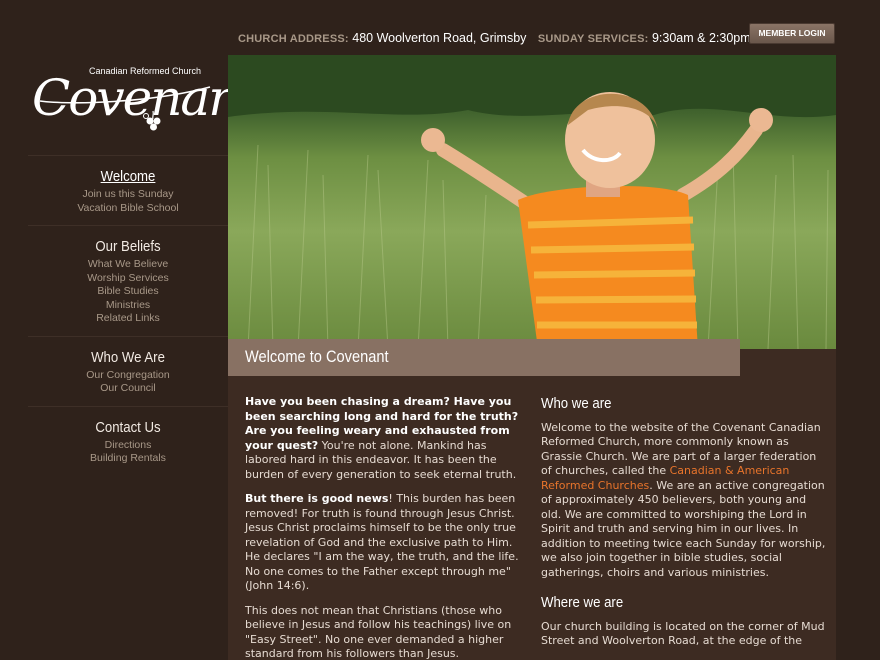  I want to click on services-label: SUNDAY SERVICES:, so click(593, 39).